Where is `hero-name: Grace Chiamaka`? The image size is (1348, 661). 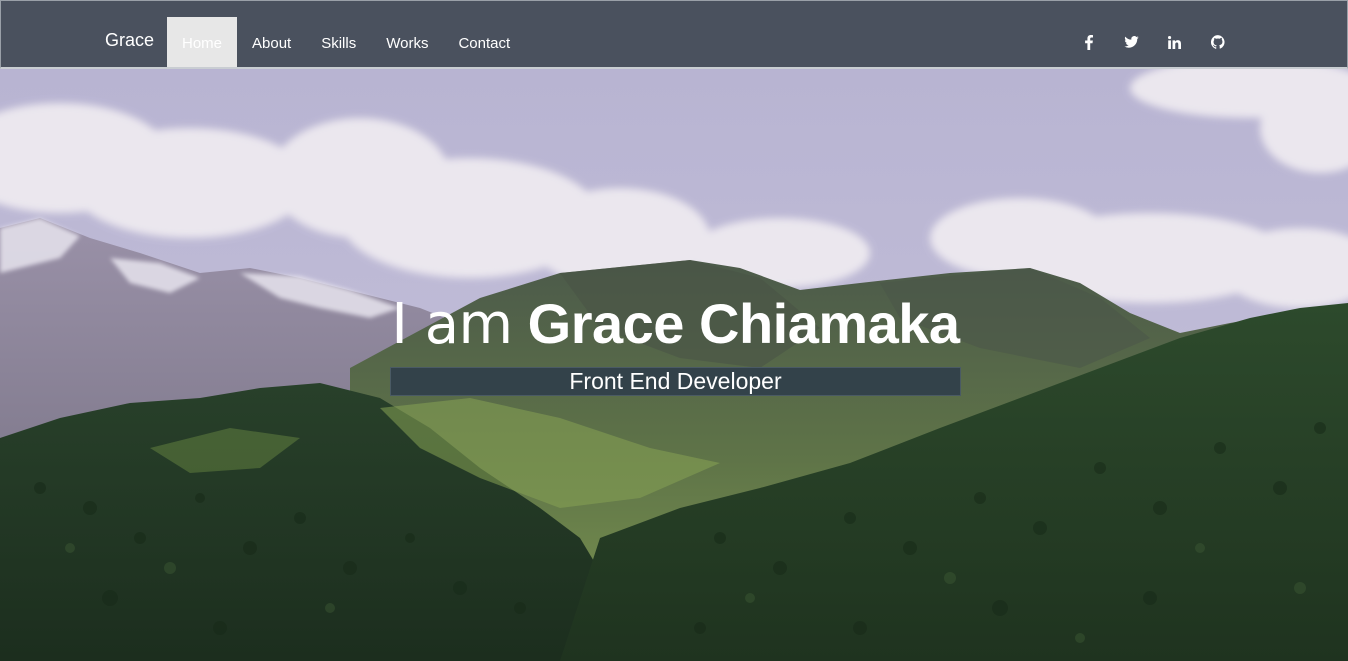
hero-name: Grace Chiamaka is located at coordinates (743, 323).